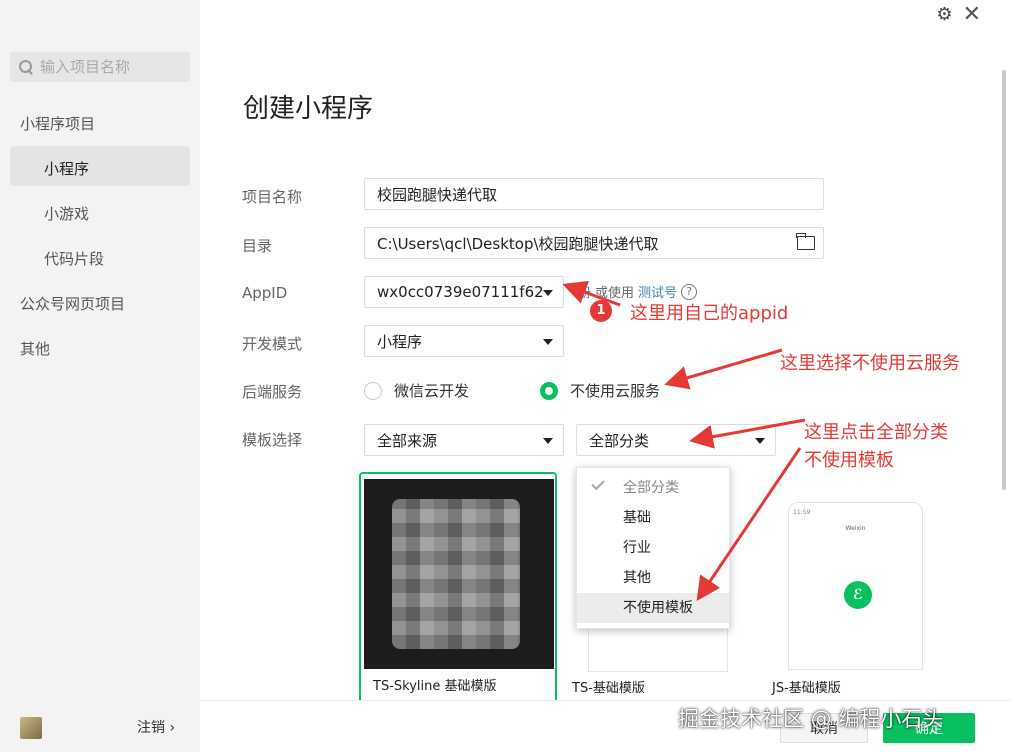 The width and height of the screenshot is (1011, 752). I want to click on gear-icon: ⚙, so click(944, 14).